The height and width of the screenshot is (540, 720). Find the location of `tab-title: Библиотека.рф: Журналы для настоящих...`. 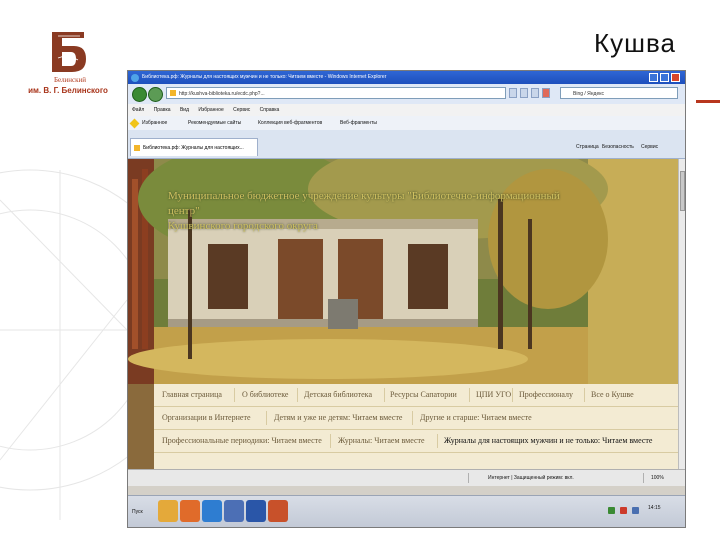

tab-title: Библиотека.рф: Журналы для настоящих... is located at coordinates (193, 148).